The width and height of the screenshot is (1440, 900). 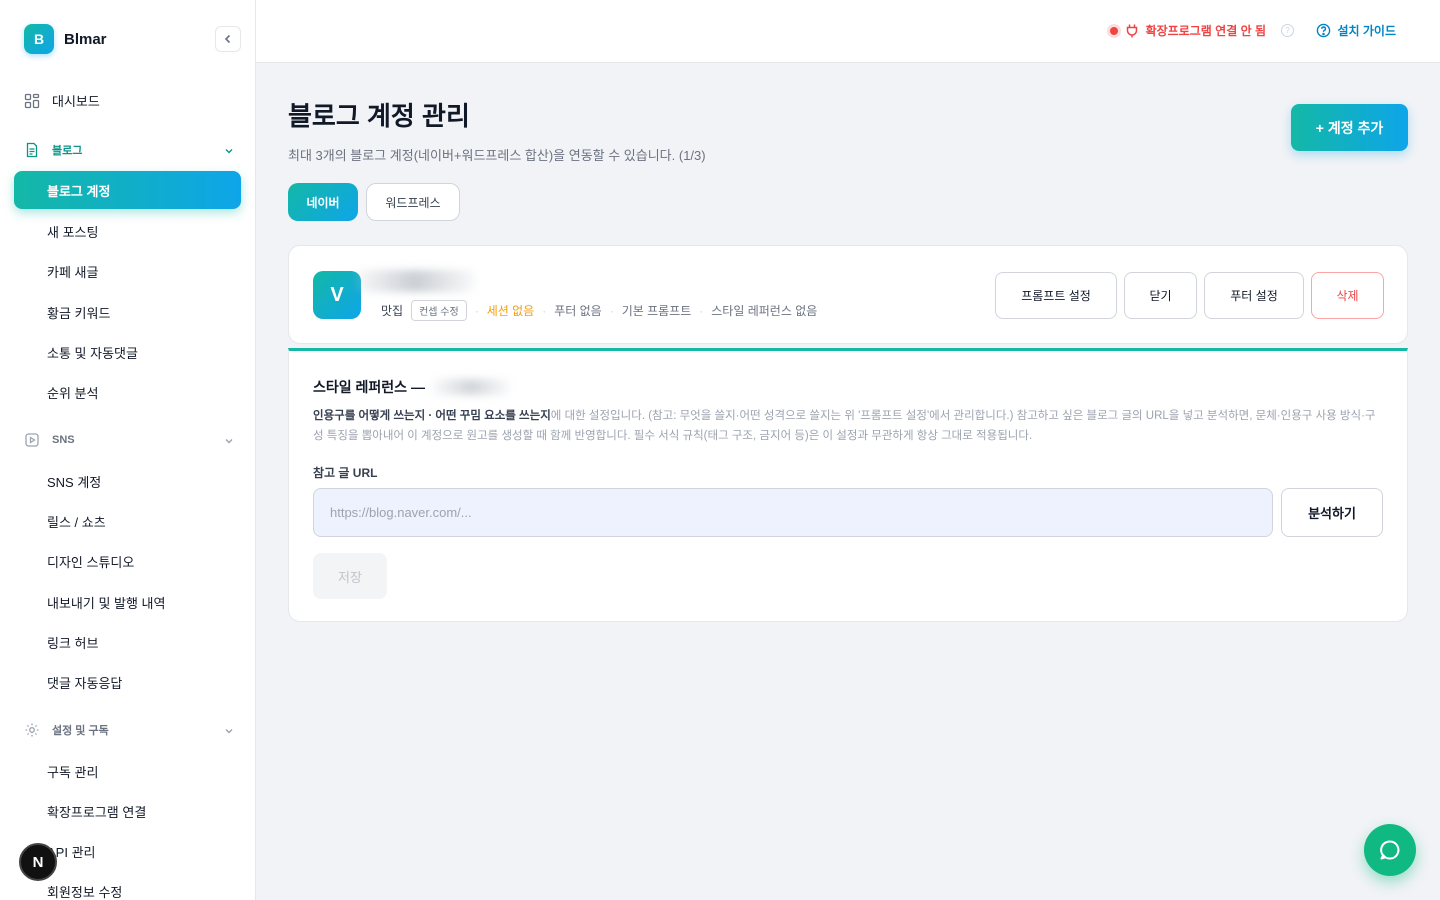 I want to click on chat-bubble-icon, so click(x=1390, y=850).